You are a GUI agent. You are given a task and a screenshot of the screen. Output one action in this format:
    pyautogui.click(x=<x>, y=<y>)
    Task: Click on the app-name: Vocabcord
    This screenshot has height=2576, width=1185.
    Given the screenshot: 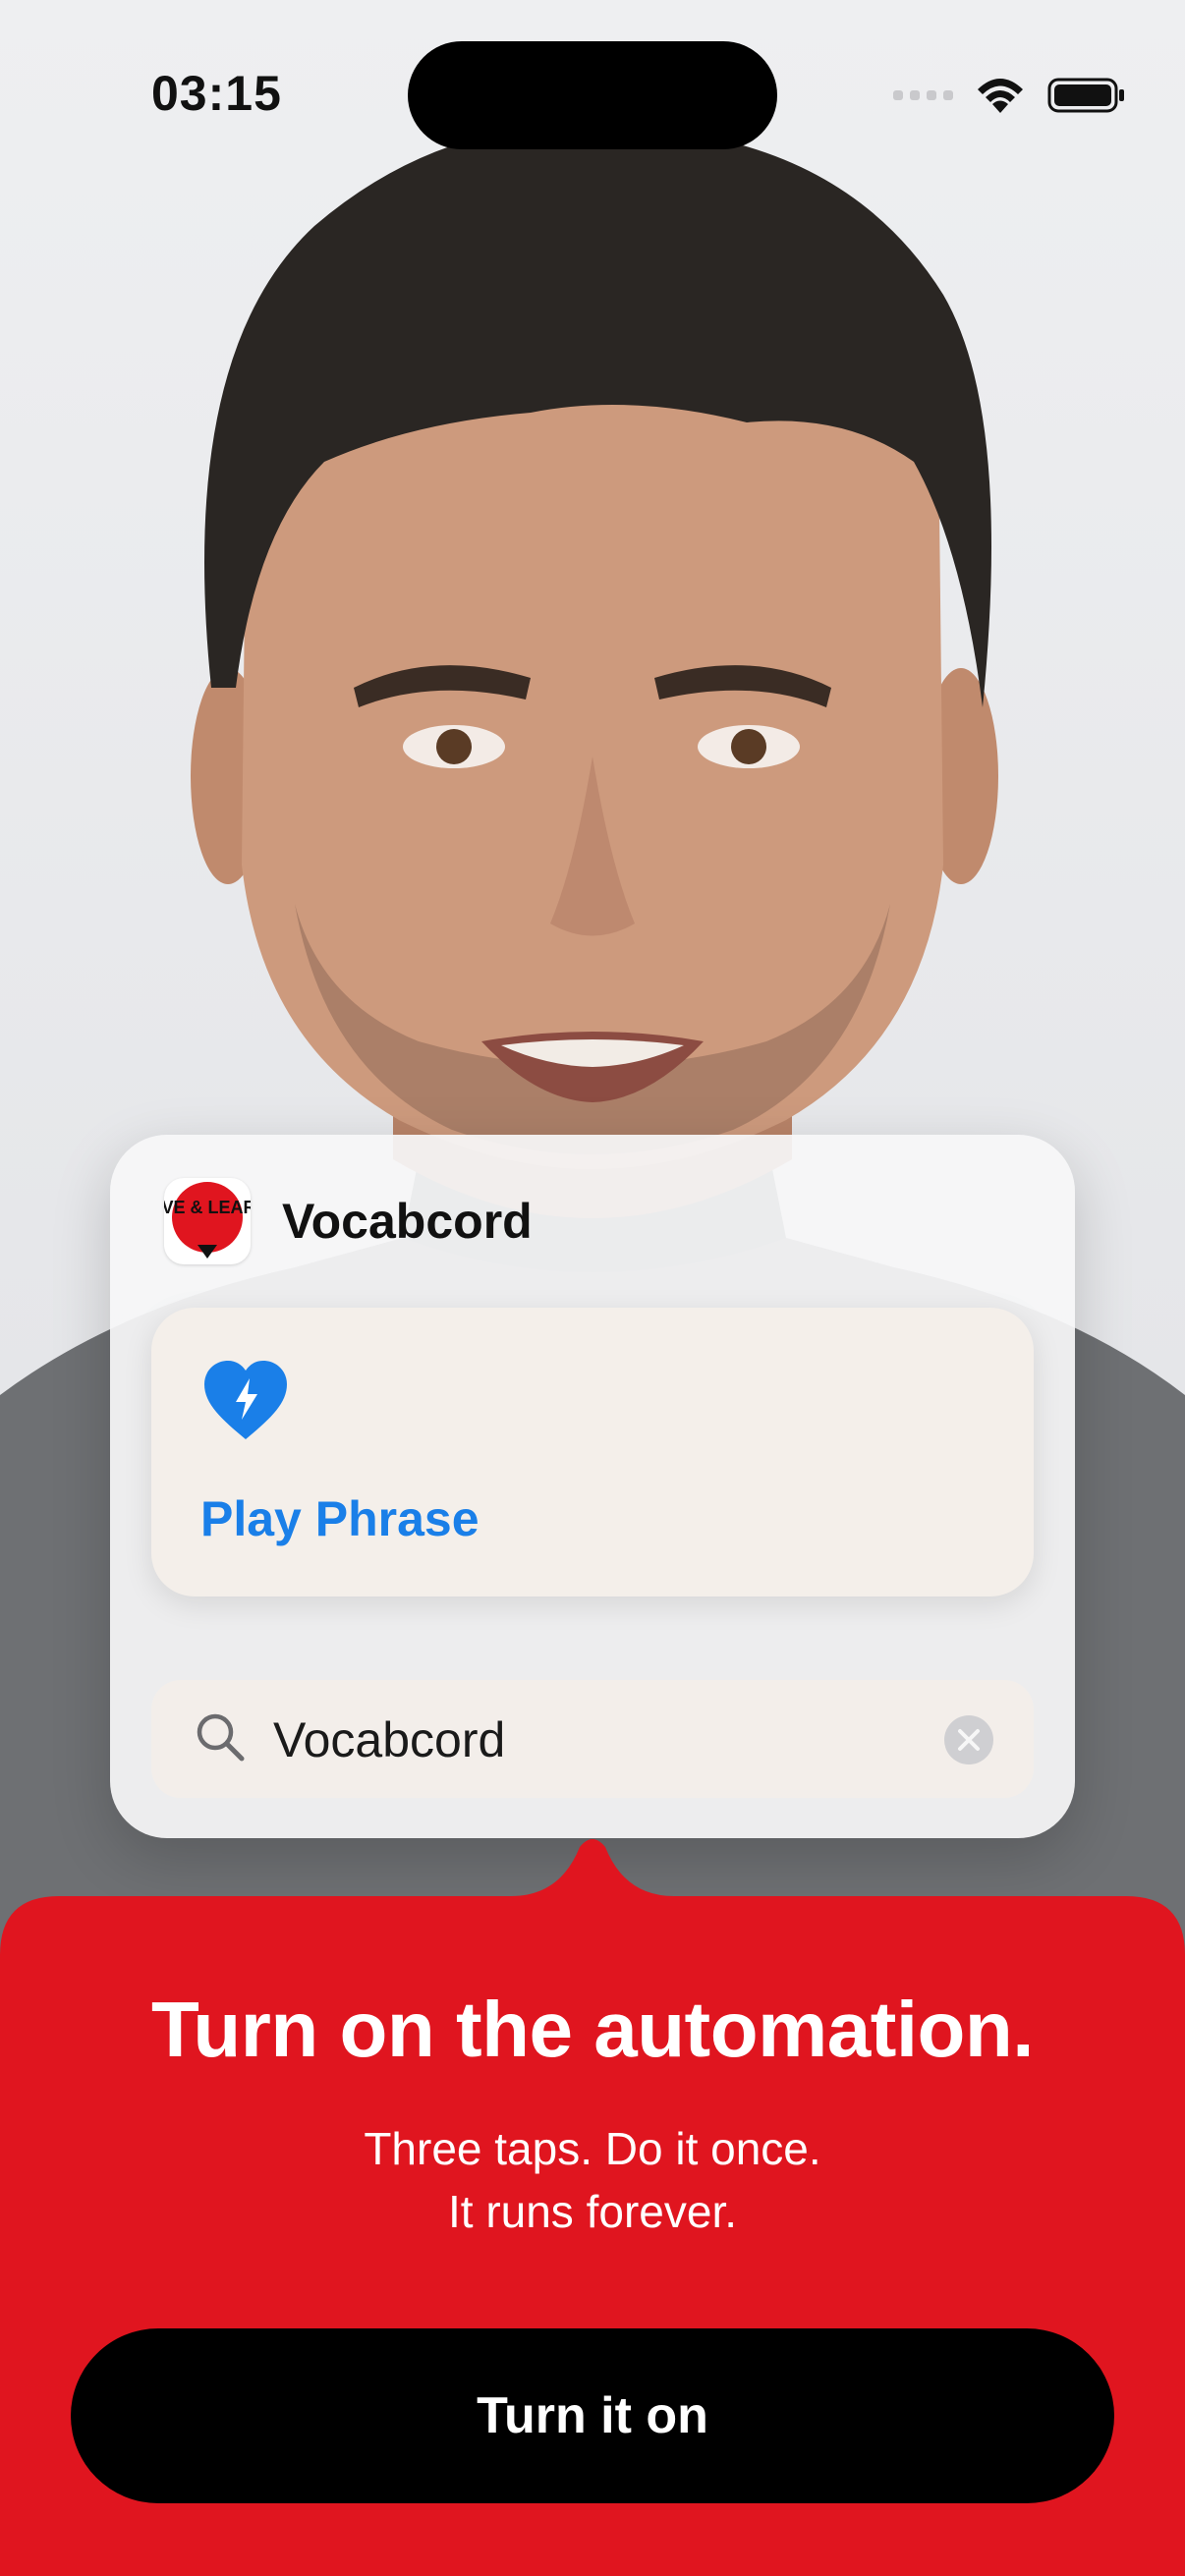 What is the action you would take?
    pyautogui.click(x=408, y=1221)
    